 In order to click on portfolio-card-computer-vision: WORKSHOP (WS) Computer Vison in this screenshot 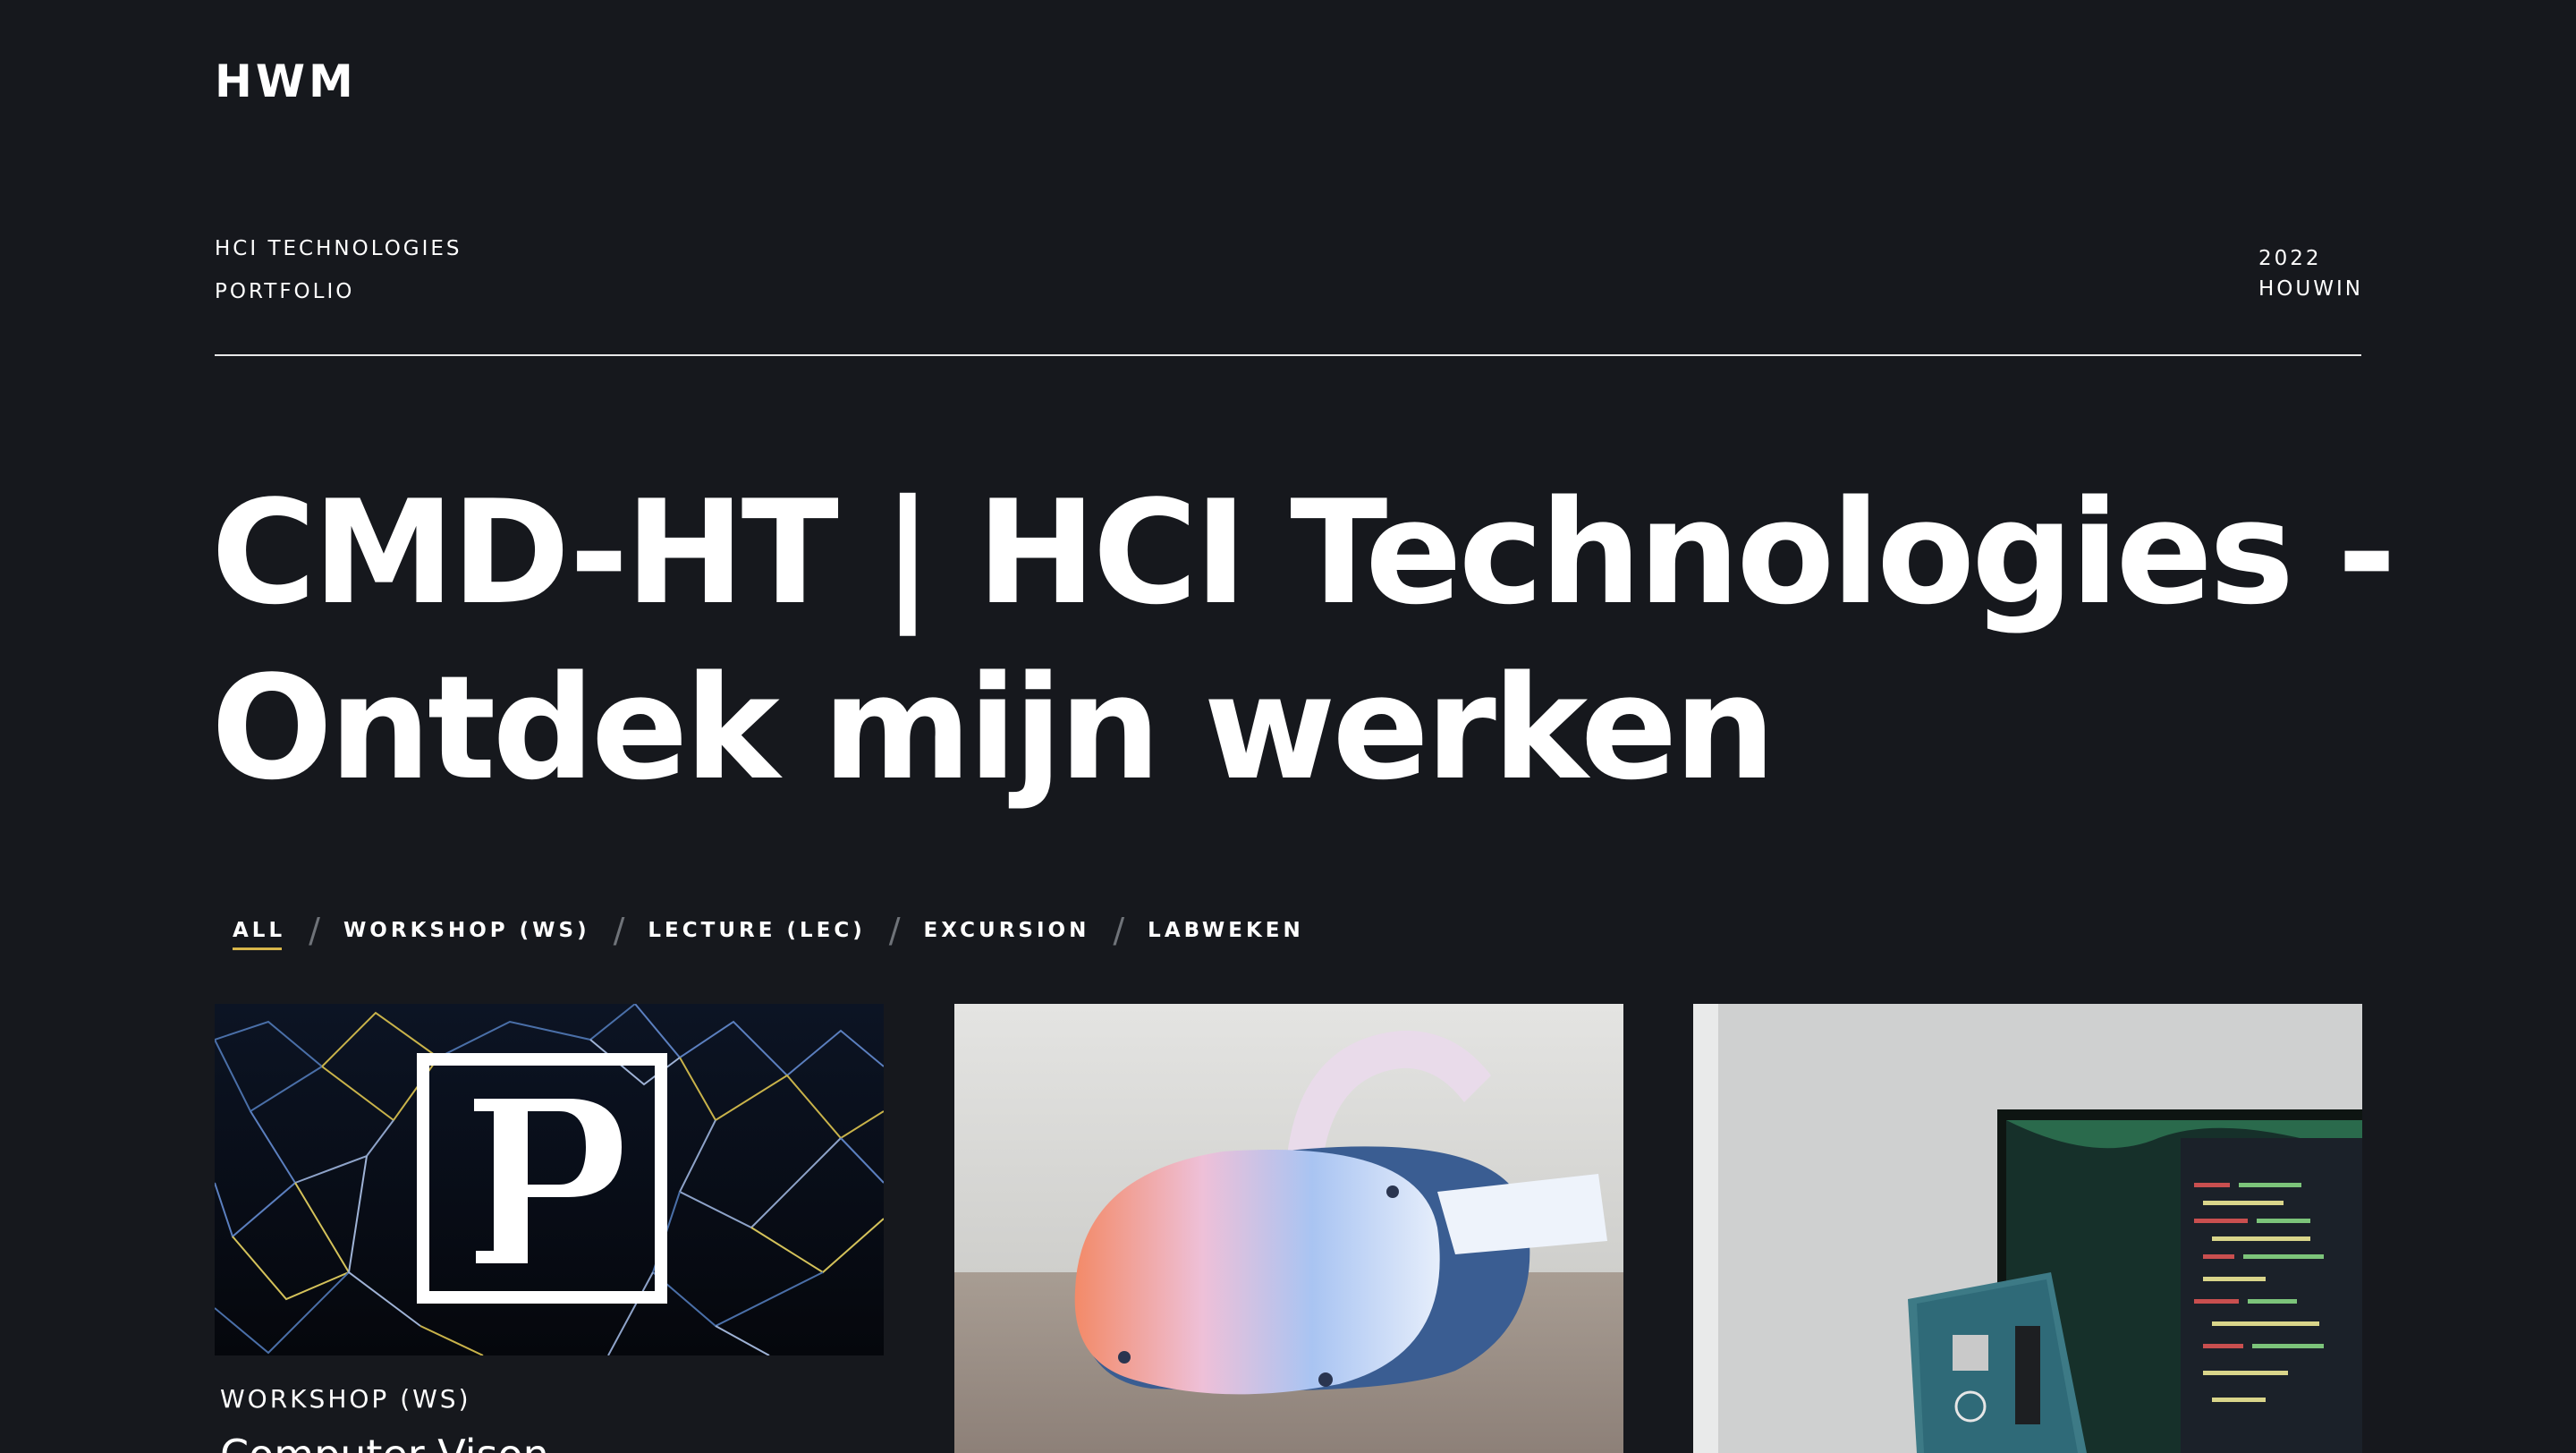, I will do `click(549, 1228)`.